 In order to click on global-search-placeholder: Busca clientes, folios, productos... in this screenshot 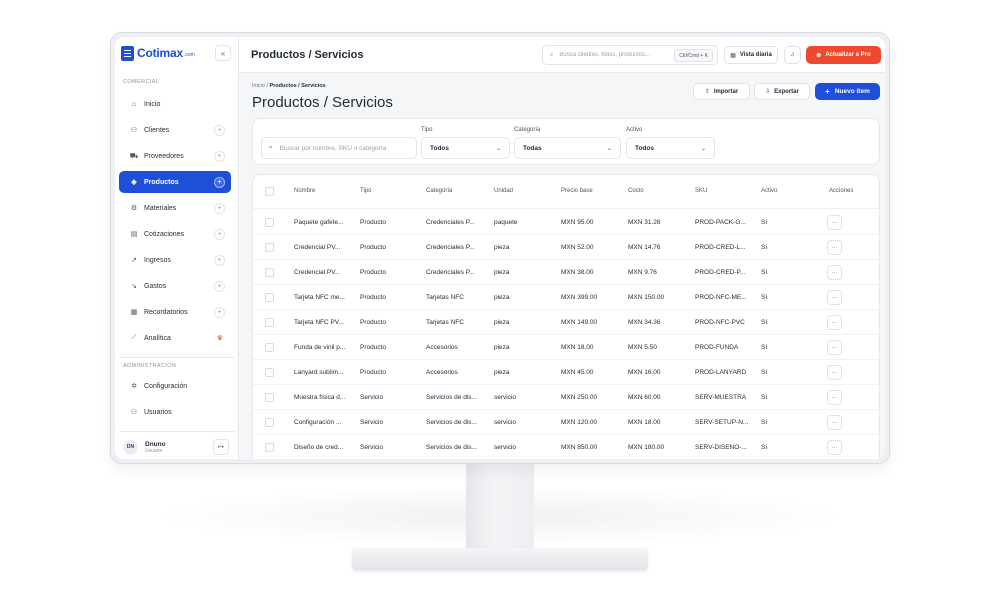, I will do `click(605, 55)`.